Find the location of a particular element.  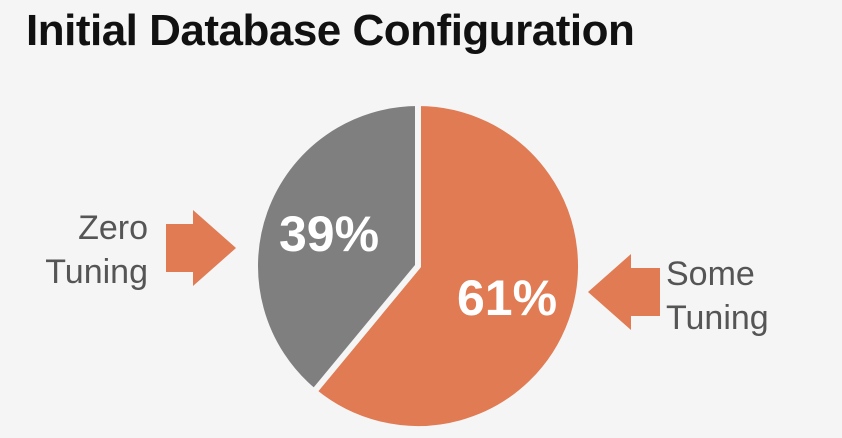

legend-label-zero-tuning-line2: Tuning is located at coordinates (96, 272).